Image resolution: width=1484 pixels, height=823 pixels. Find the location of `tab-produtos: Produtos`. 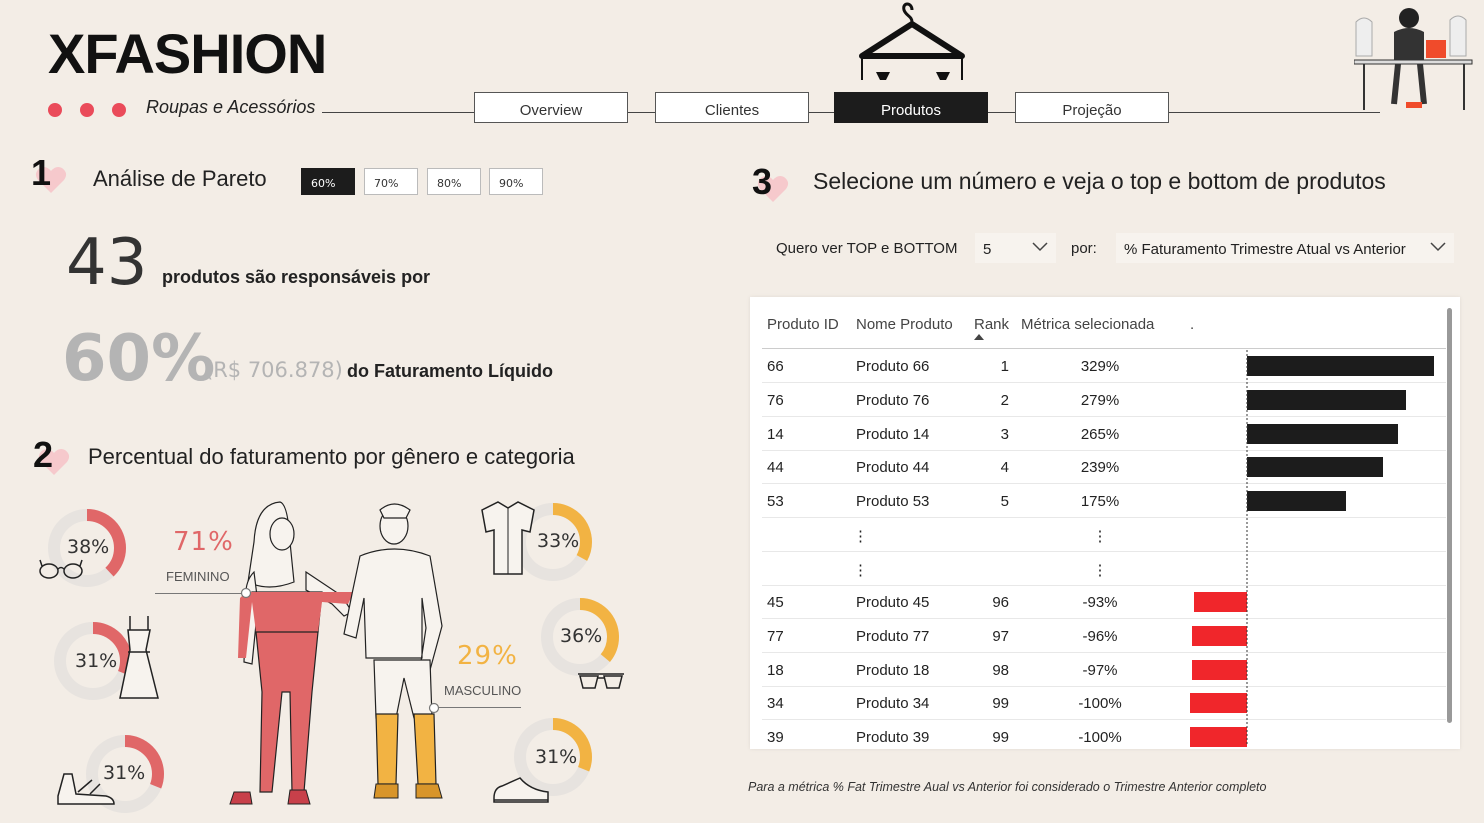

tab-produtos: Produtos is located at coordinates (911, 107).